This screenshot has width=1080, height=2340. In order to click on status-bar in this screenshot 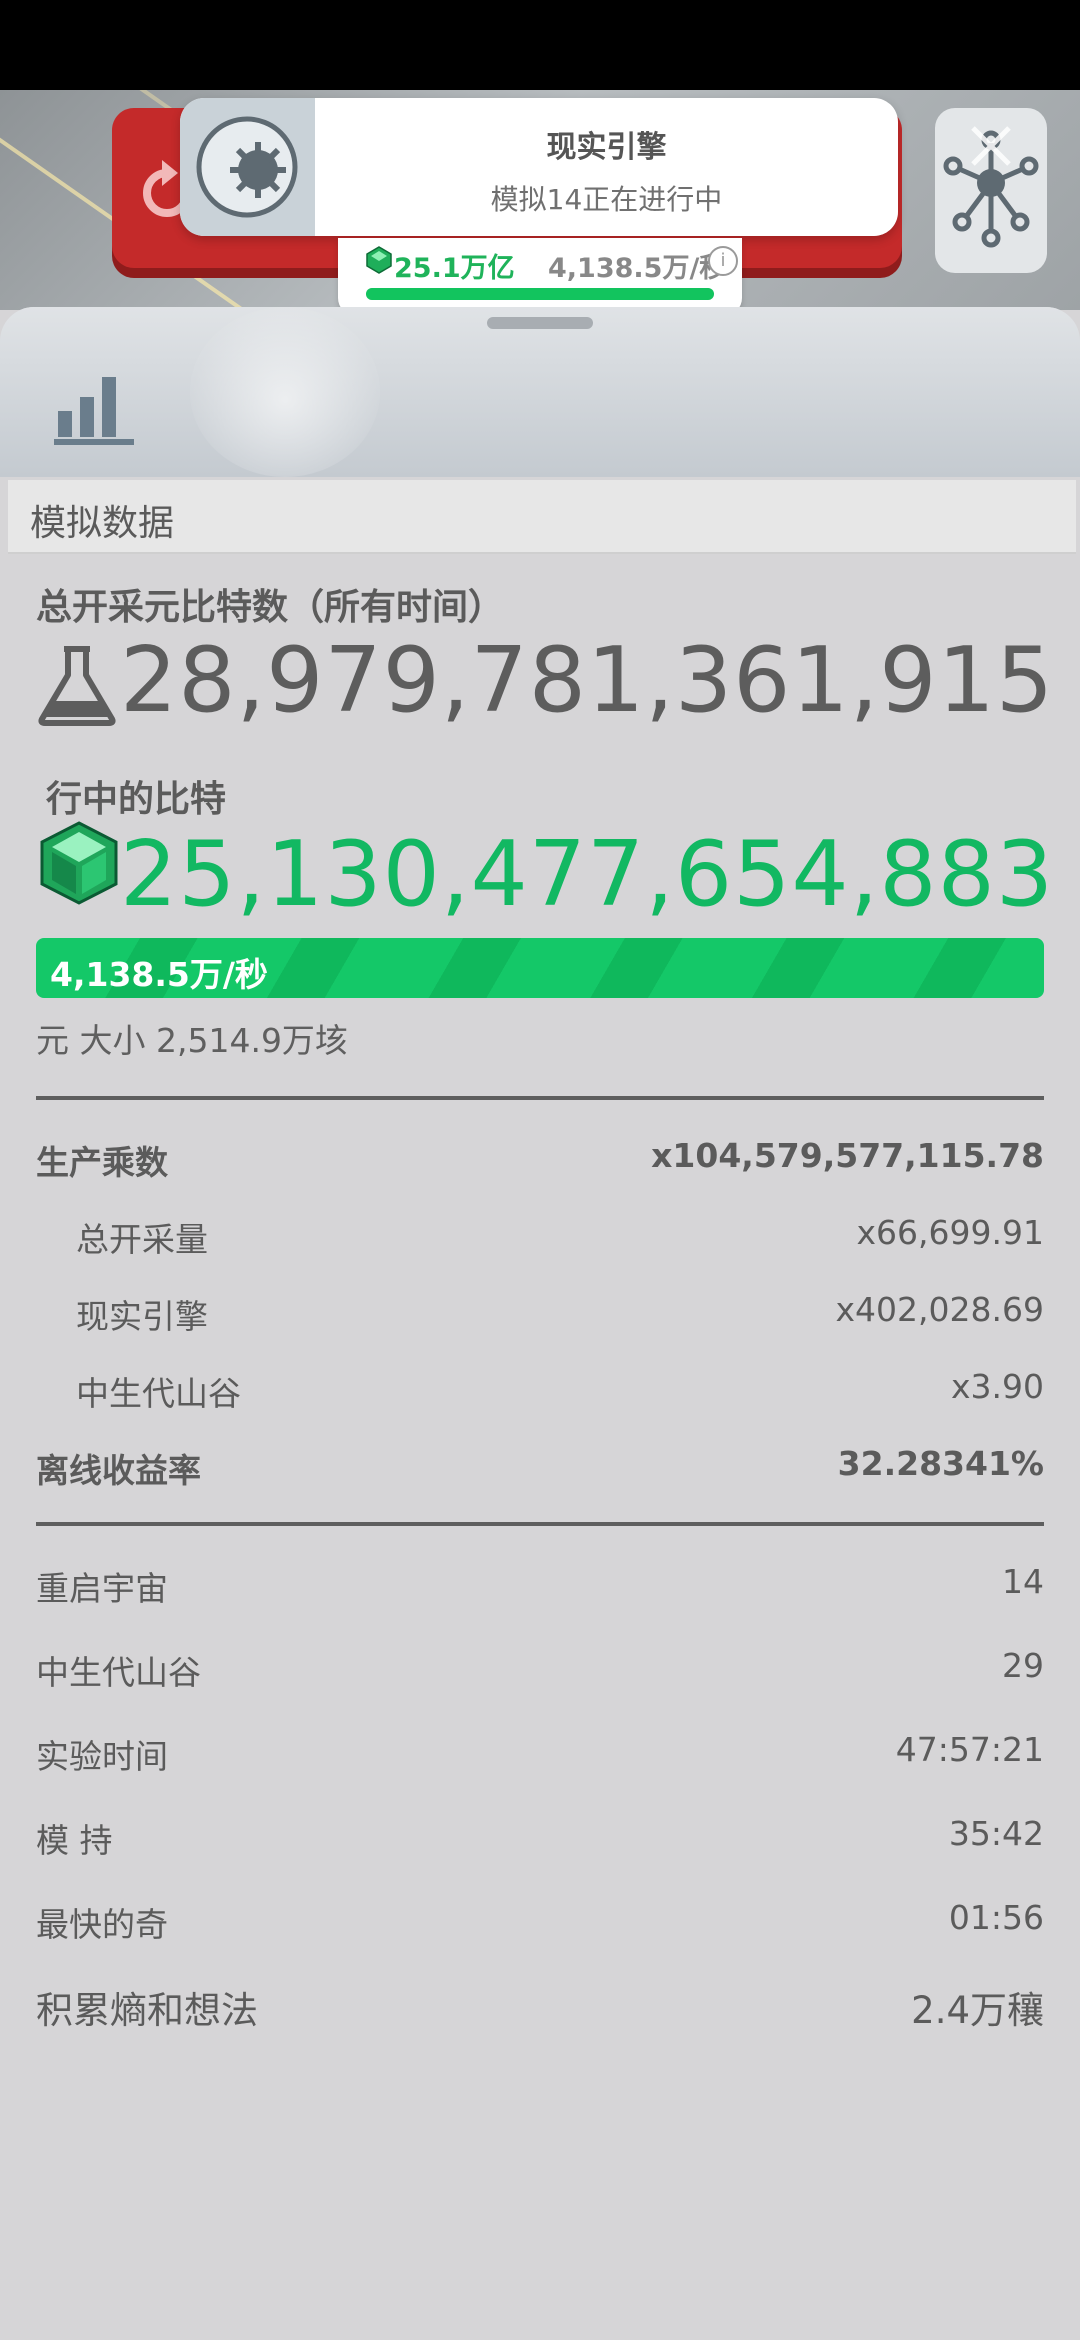, I will do `click(540, 45)`.